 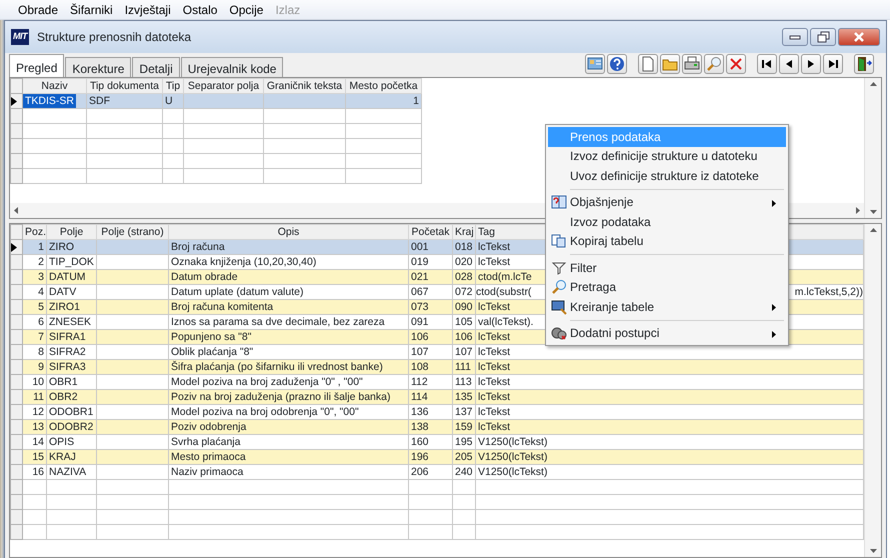 What do you see at coordinates (288, 457) in the screenshot?
I see `table-cell: Mesto primaoca` at bounding box center [288, 457].